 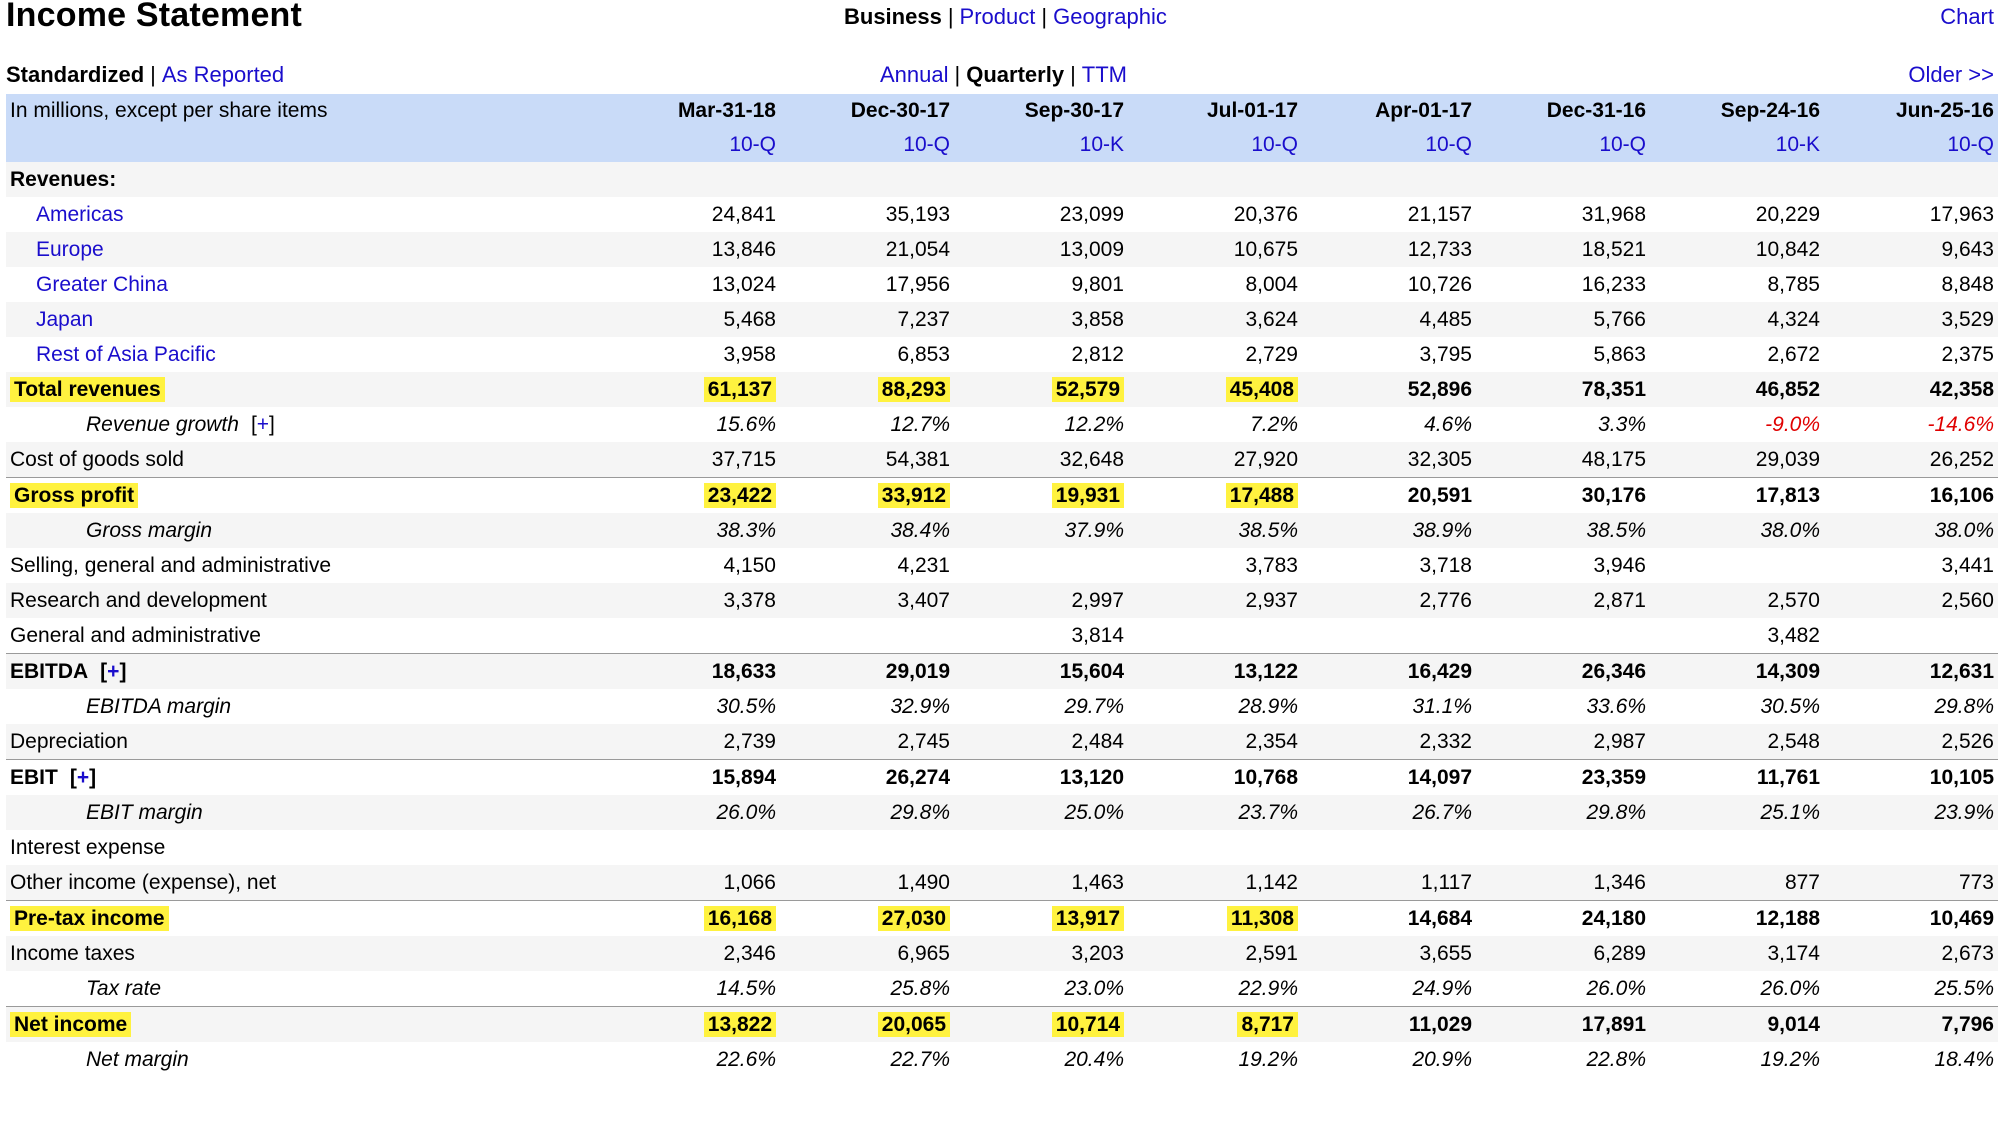 I want to click on value-text: 45,408, so click(x=1261, y=389).